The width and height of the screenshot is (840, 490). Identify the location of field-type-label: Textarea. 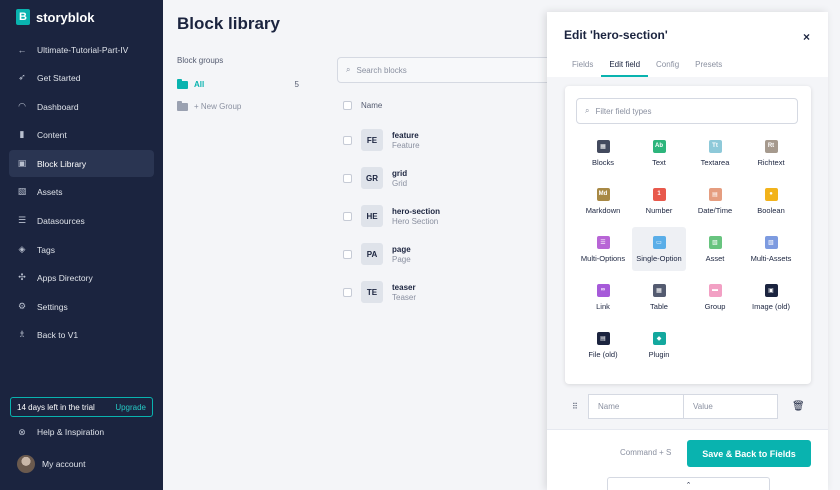
(715, 162).